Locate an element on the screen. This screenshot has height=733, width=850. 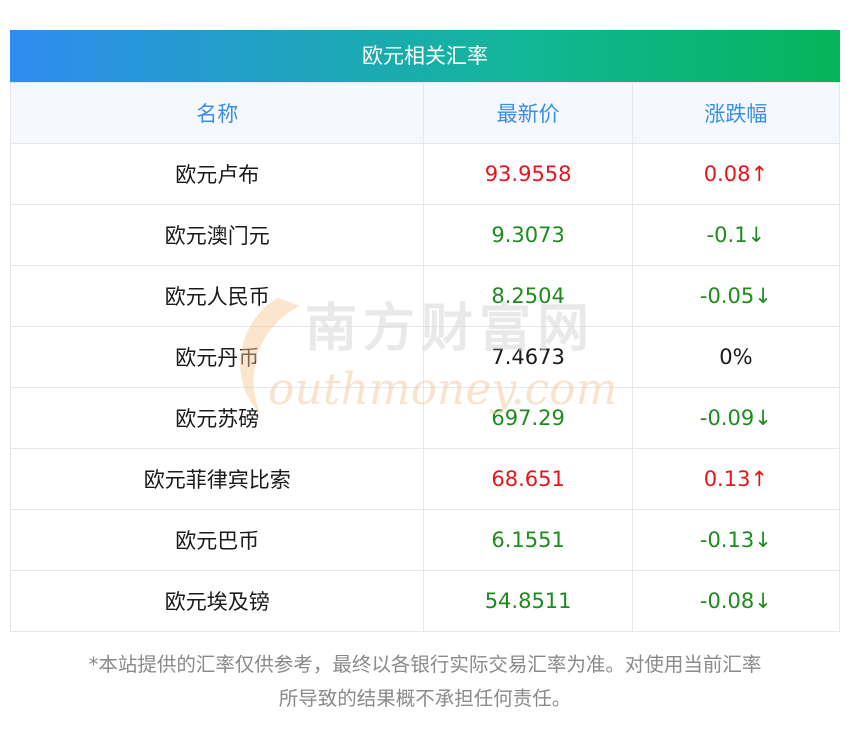
currency-name-cell: 欧元人民币 is located at coordinates (217, 296).